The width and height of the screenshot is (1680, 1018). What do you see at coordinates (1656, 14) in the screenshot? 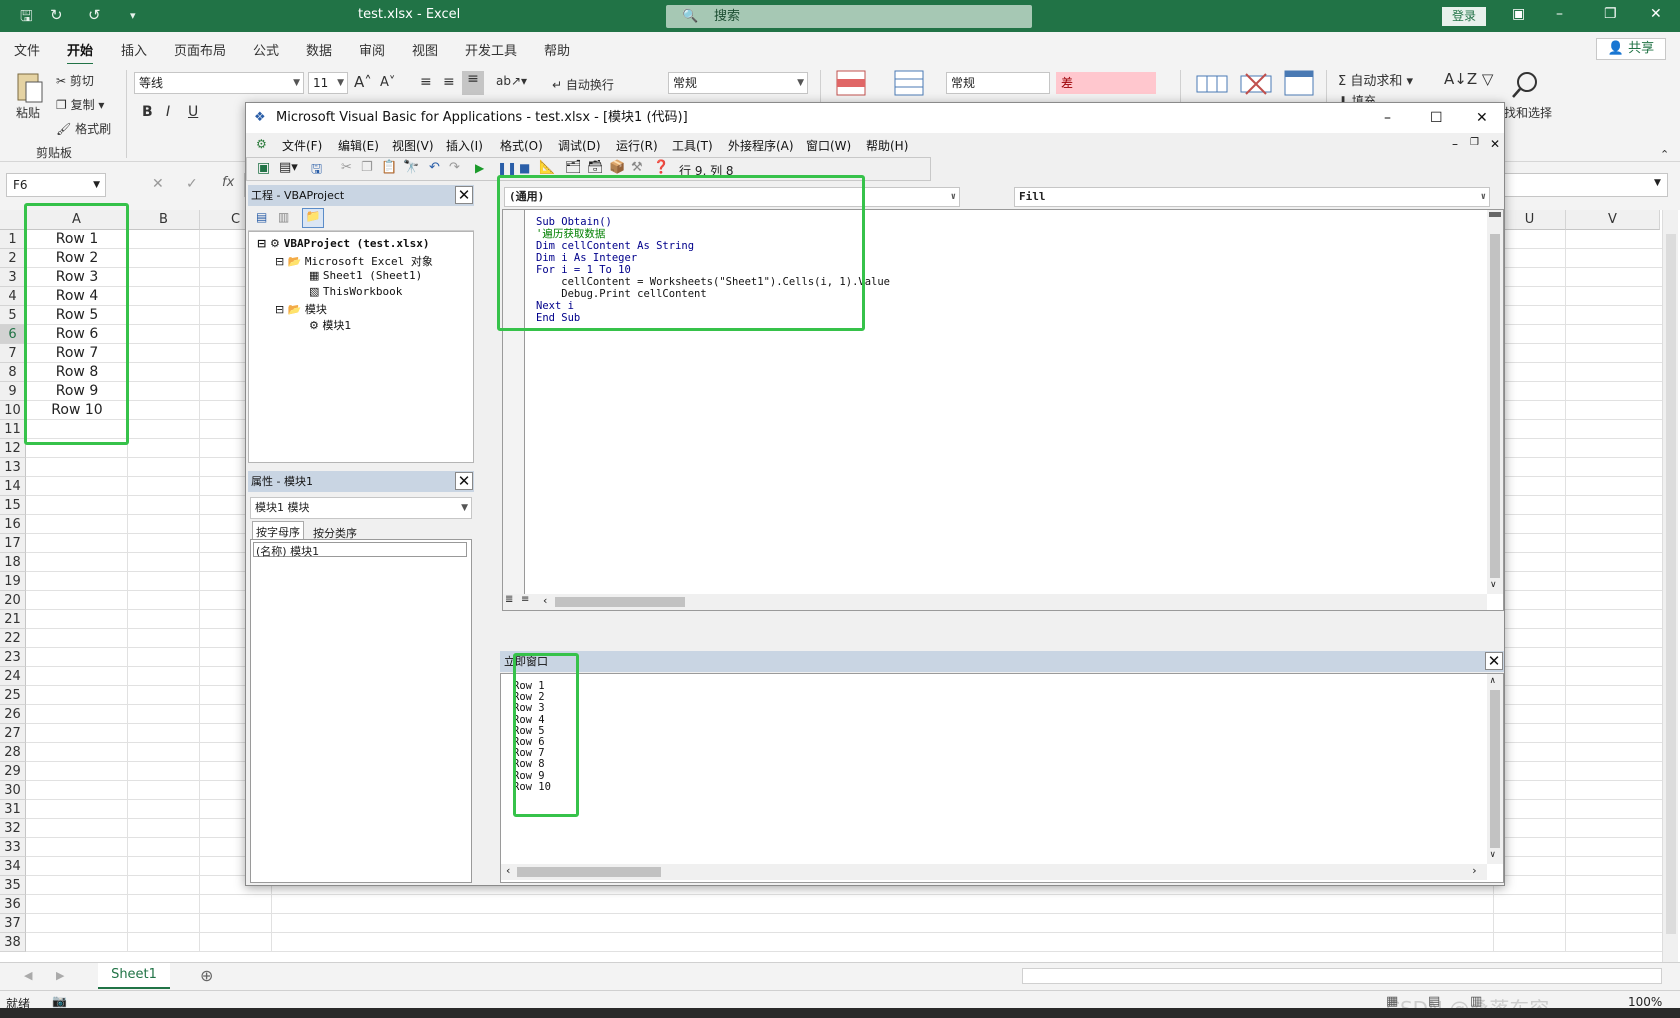
I see `close-button: ✕` at bounding box center [1656, 14].